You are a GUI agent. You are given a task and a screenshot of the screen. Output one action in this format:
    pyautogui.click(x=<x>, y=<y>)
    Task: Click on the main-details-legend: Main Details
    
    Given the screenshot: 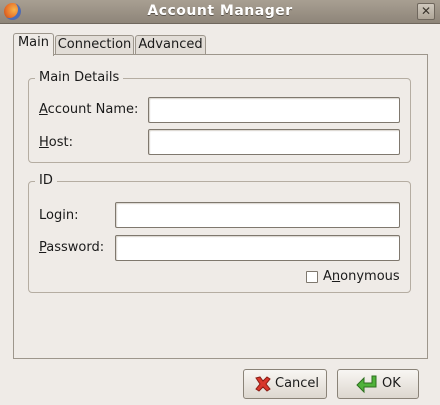 What is the action you would take?
    pyautogui.click(x=79, y=77)
    